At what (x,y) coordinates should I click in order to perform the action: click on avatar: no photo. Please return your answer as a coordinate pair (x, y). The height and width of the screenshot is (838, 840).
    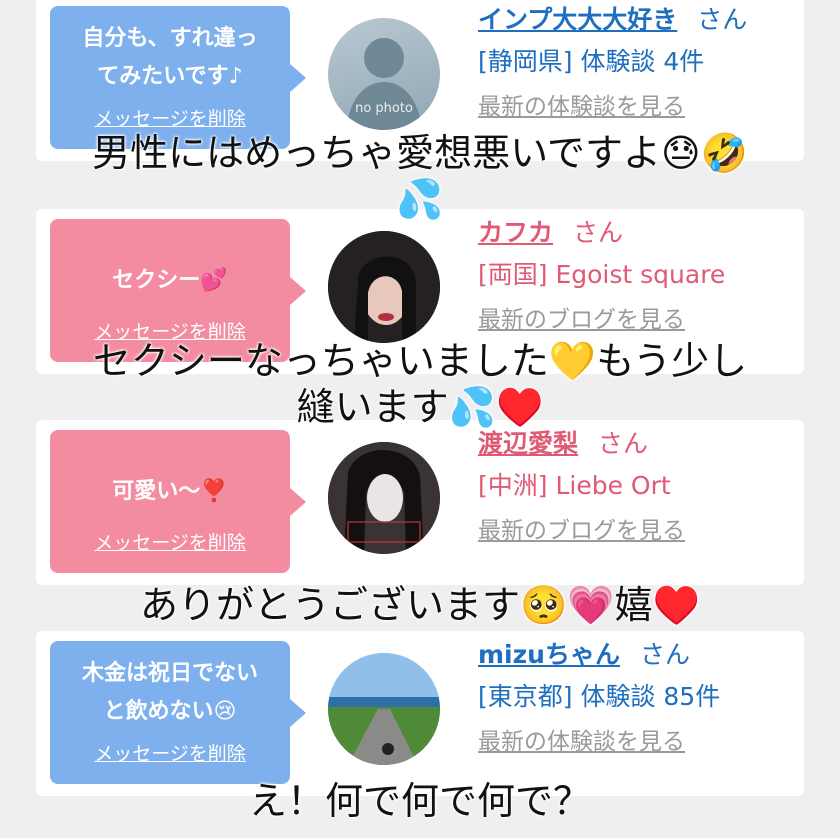
    Looking at the image, I should click on (384, 74).